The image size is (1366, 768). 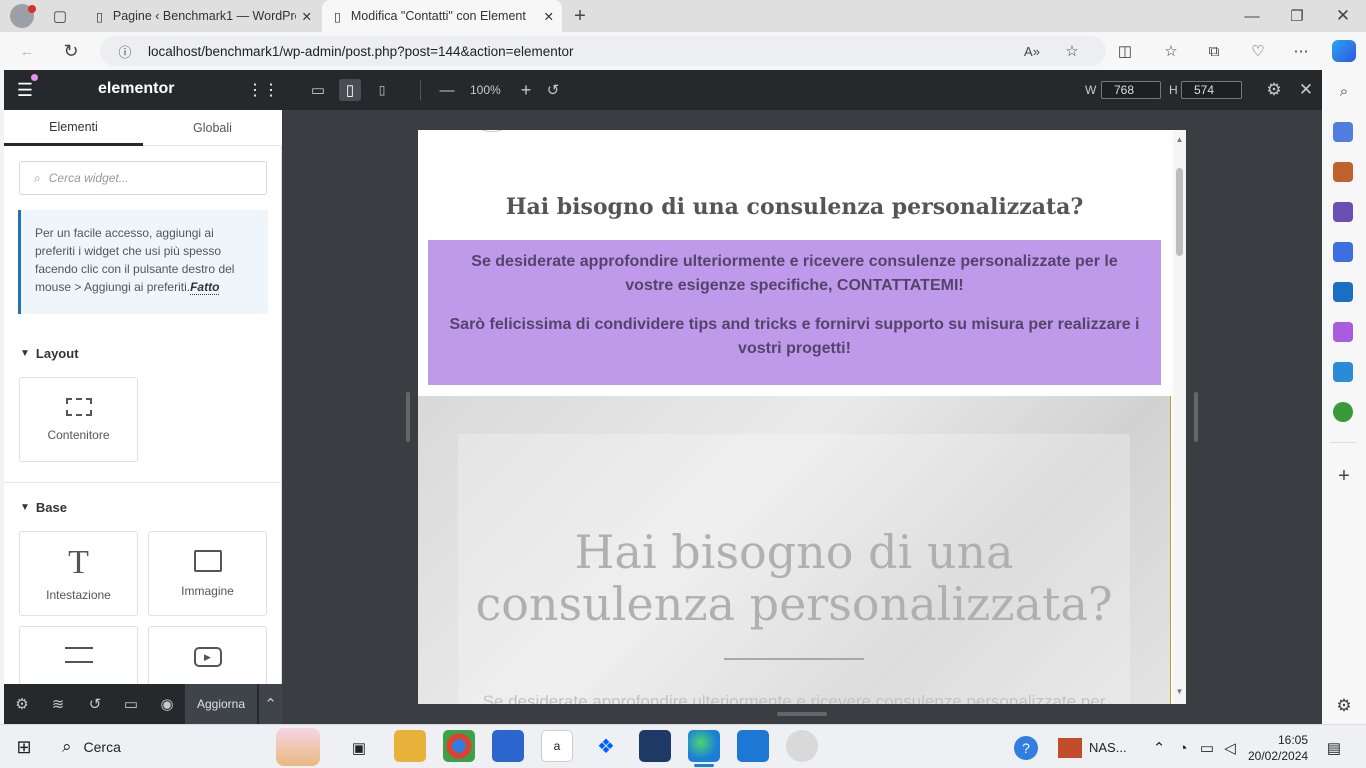 I want to click on send-icon, so click(x=1343, y=372).